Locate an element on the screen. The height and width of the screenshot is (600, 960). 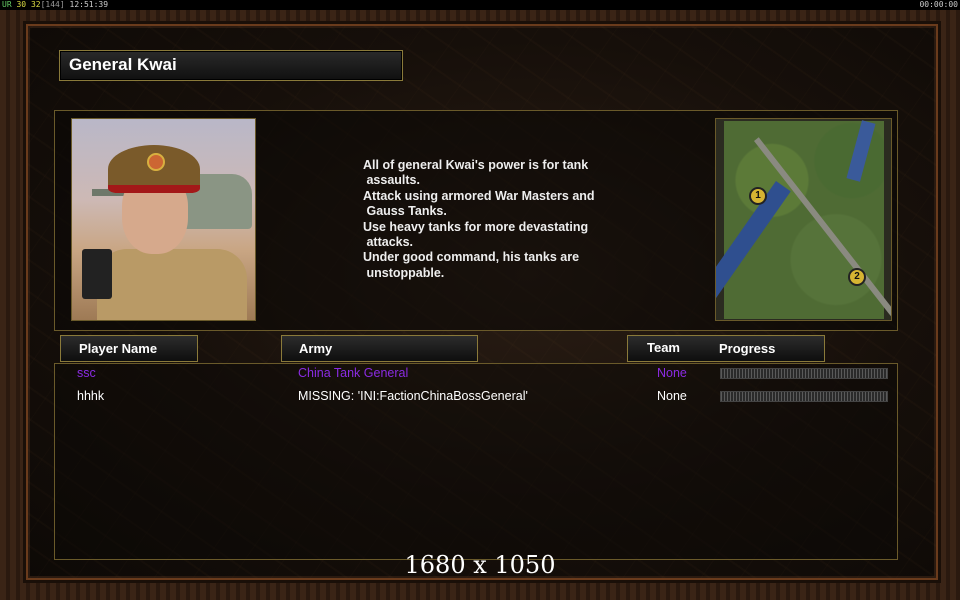
progress-header-label: Progress is located at coordinates (747, 348).